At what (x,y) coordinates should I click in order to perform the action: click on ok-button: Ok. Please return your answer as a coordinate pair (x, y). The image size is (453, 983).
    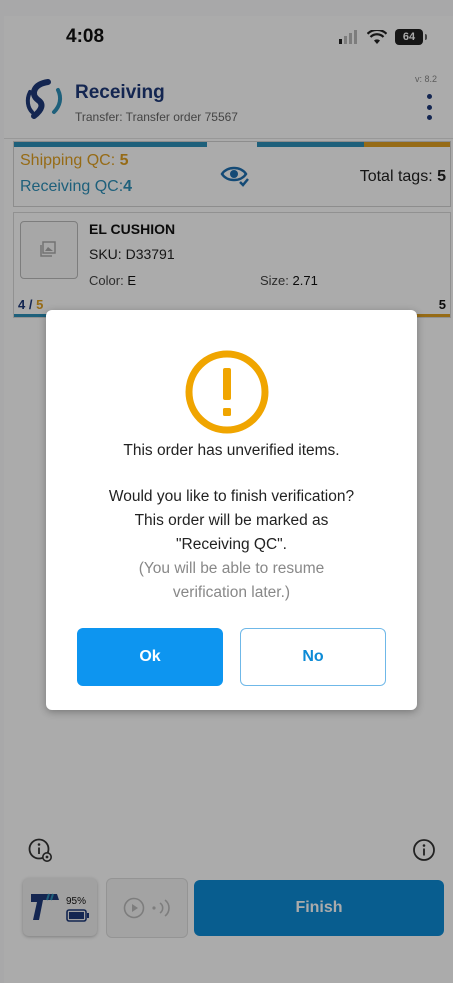
    Looking at the image, I should click on (150, 657).